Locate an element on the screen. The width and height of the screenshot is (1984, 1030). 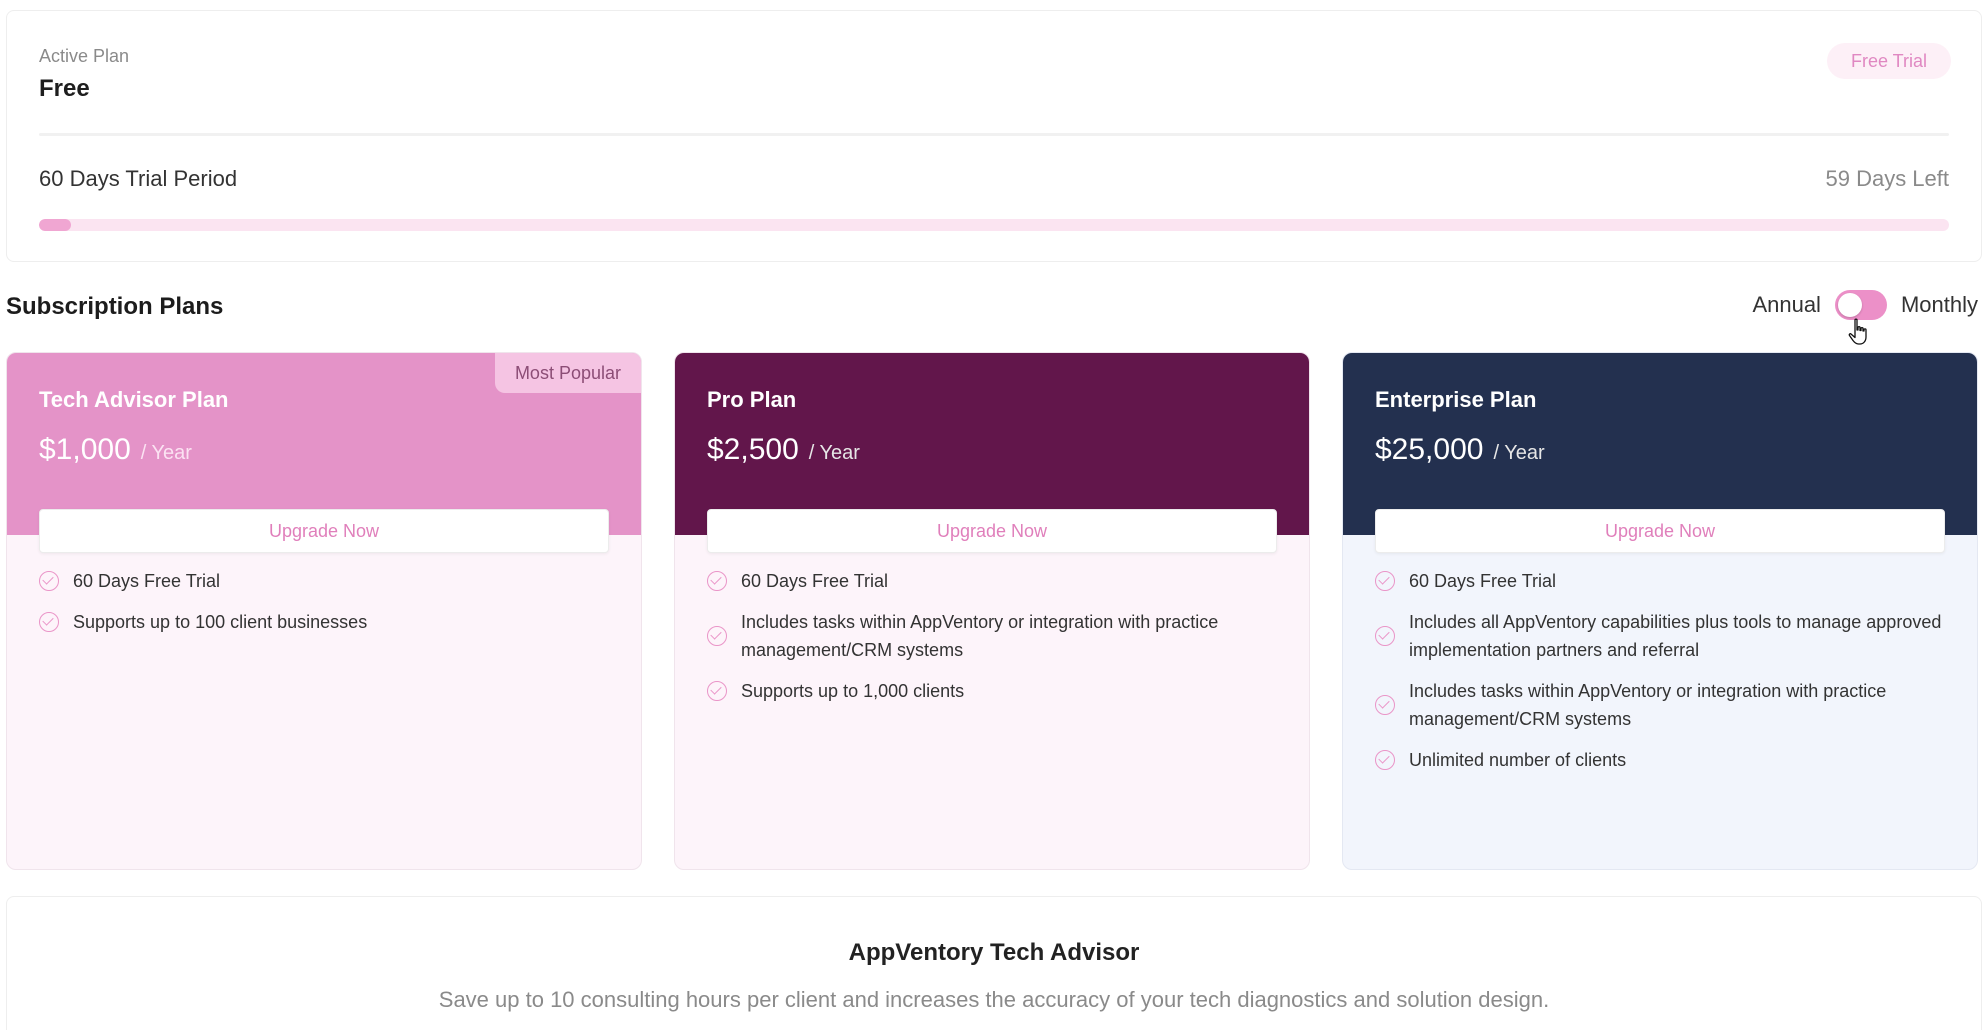
trial-period-label: 60 Days Trial Period is located at coordinates (138, 178).